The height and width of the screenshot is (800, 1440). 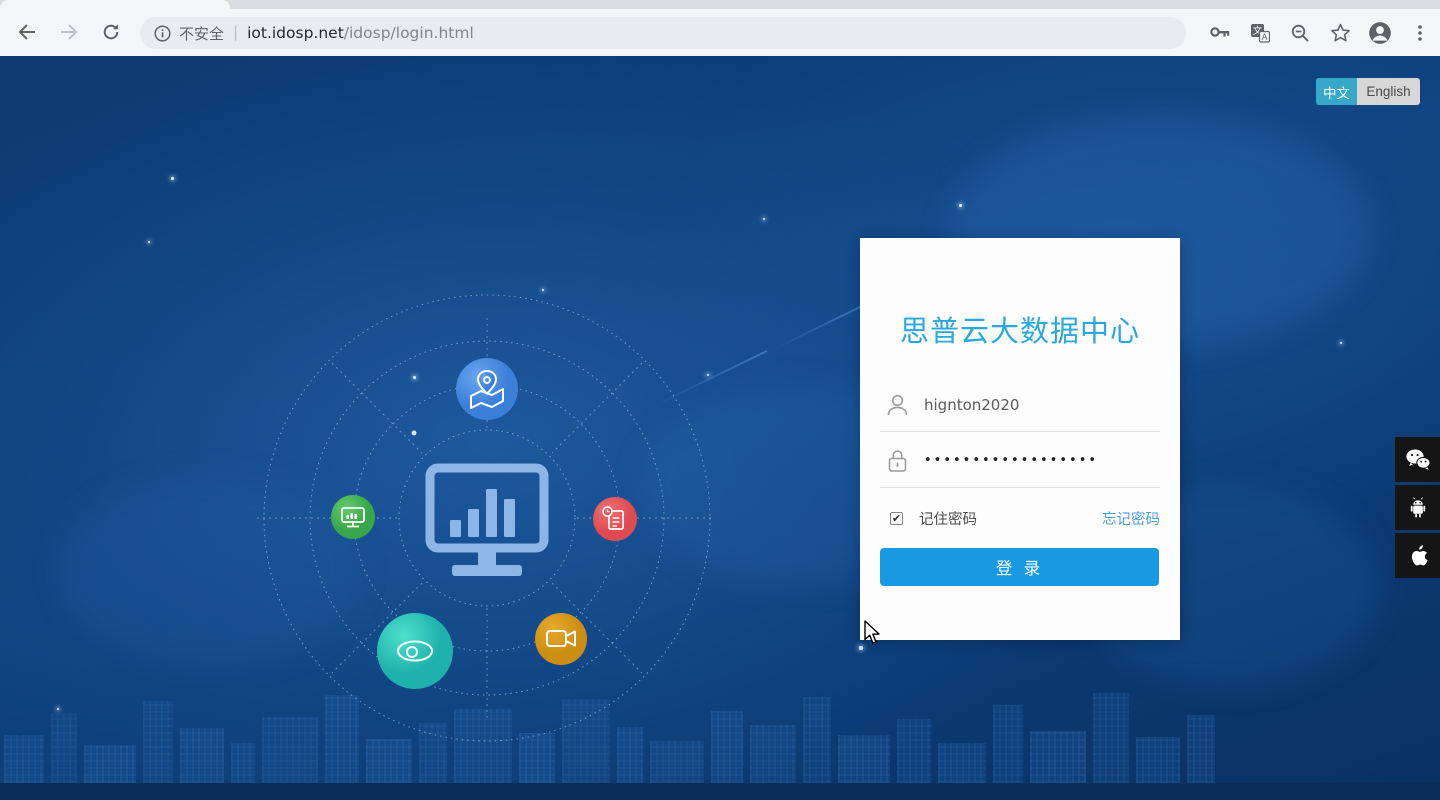 I want to click on translate-icon: 文A, so click(x=1260, y=33).